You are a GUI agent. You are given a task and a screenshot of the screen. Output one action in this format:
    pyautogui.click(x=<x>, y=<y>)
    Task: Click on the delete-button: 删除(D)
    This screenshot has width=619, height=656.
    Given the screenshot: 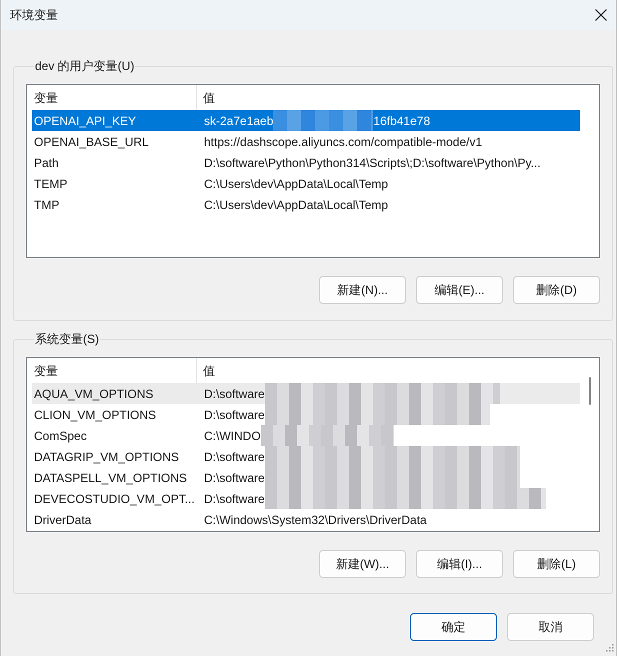 What is the action you would take?
    pyautogui.click(x=556, y=290)
    